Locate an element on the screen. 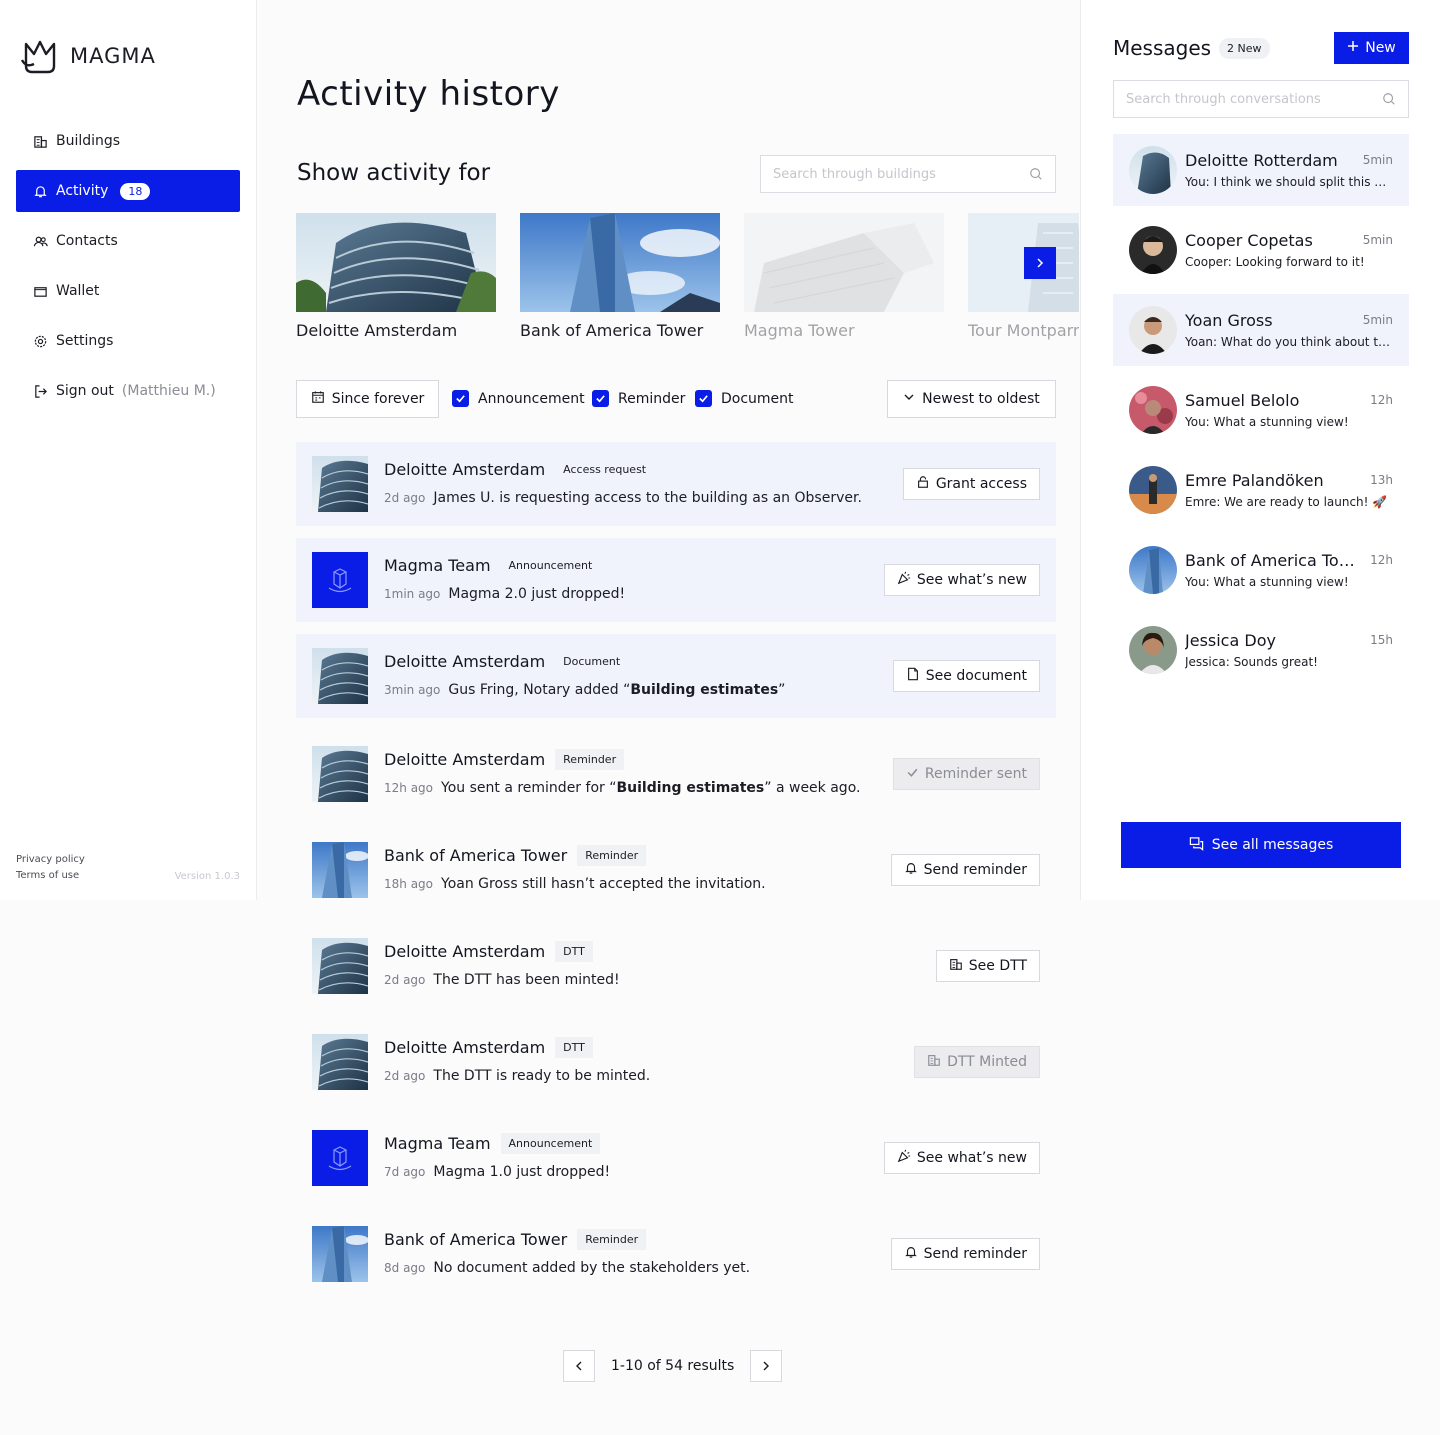 This screenshot has width=1440, height=1435. activity-time: 18h ago is located at coordinates (409, 884).